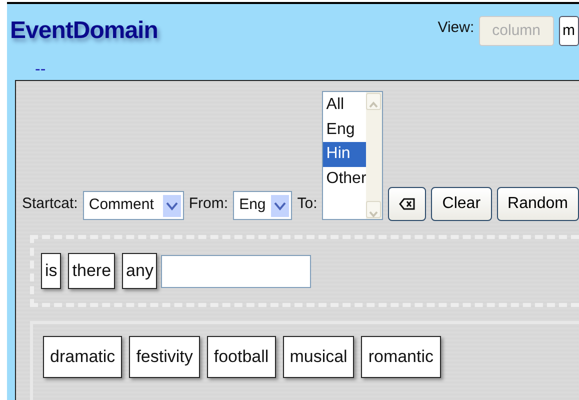 Image resolution: width=579 pixels, height=400 pixels. Describe the element at coordinates (50, 204) in the screenshot. I see `startcat-label: Startcat:` at that location.